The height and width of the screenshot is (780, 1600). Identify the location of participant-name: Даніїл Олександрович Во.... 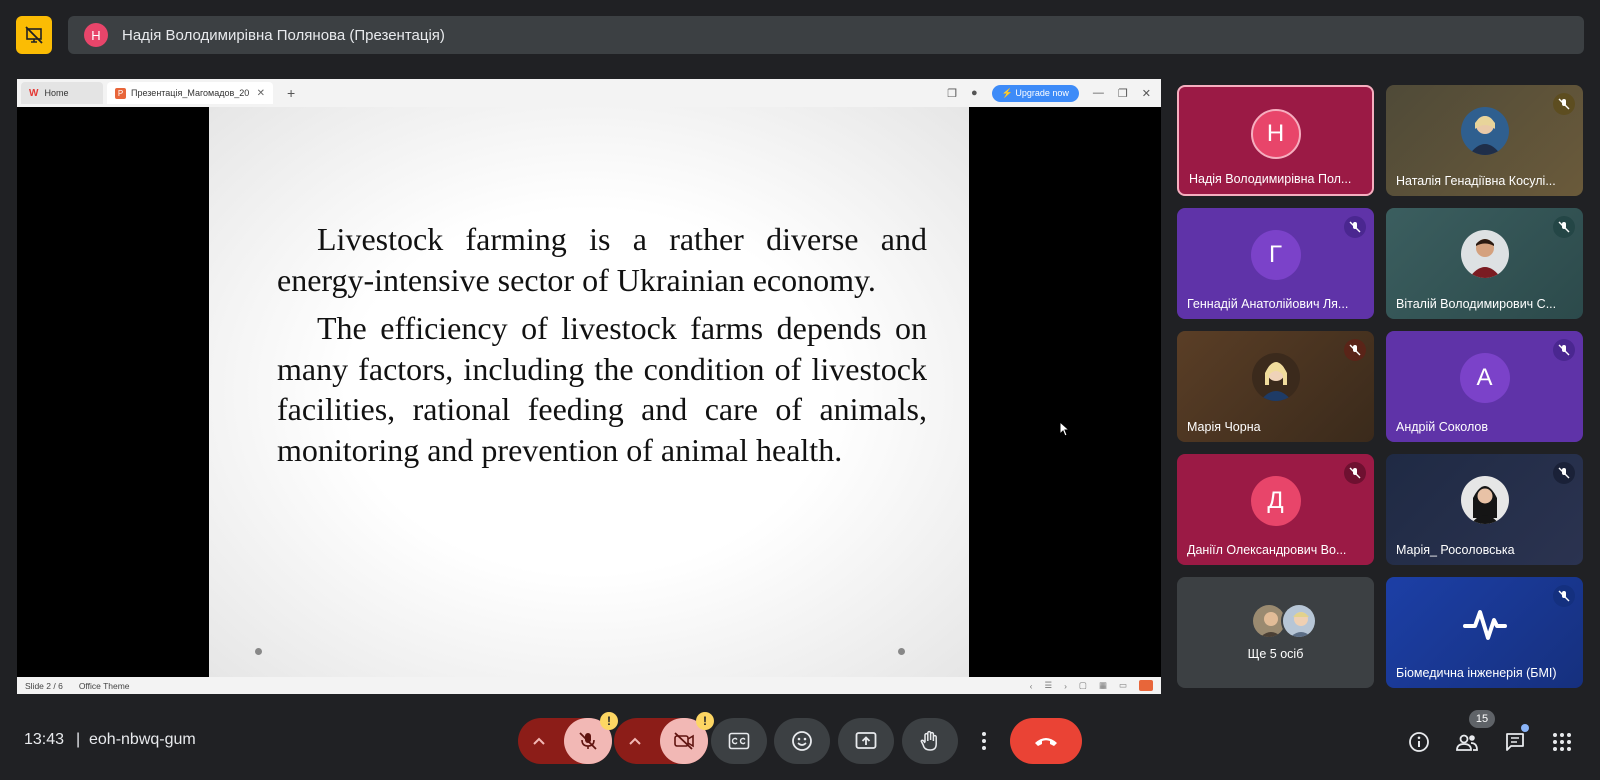
(1267, 550).